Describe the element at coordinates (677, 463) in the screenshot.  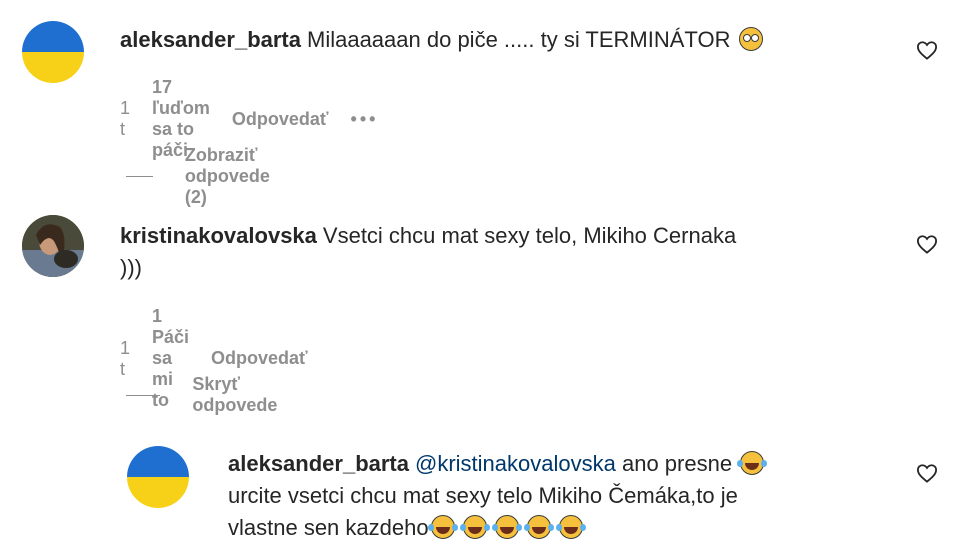
I see `comment-body: ano presne` at that location.